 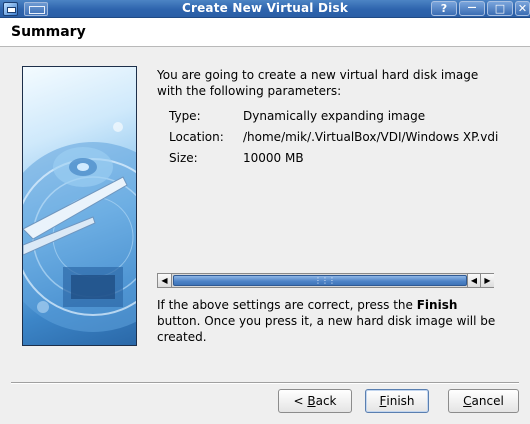 What do you see at coordinates (474, 280) in the screenshot?
I see `scroll-left-arrow-icon-2: ◀` at bounding box center [474, 280].